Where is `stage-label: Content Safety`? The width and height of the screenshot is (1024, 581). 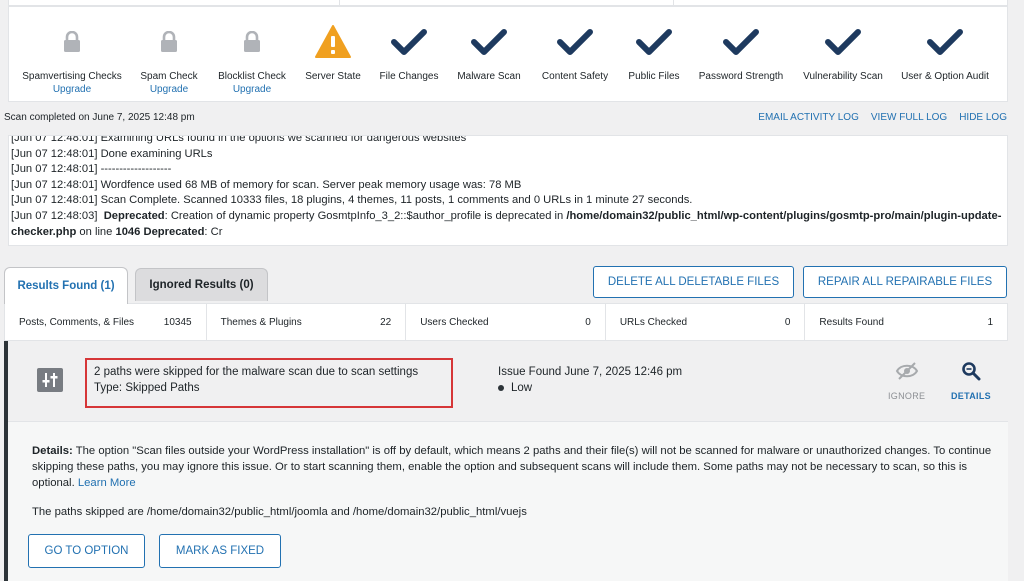 stage-label: Content Safety is located at coordinates (575, 76).